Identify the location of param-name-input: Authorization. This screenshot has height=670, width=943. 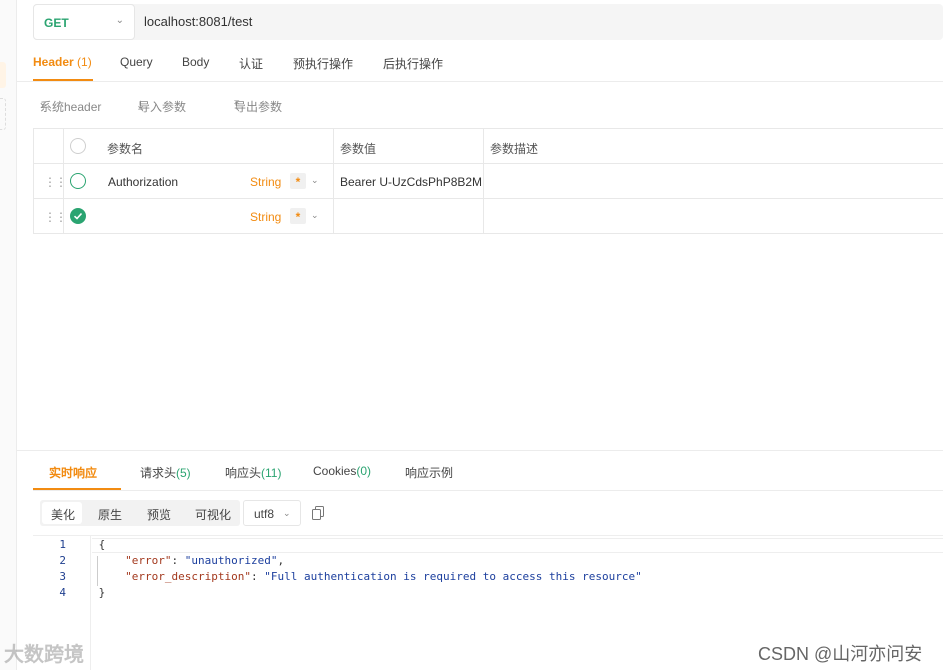
(143, 182).